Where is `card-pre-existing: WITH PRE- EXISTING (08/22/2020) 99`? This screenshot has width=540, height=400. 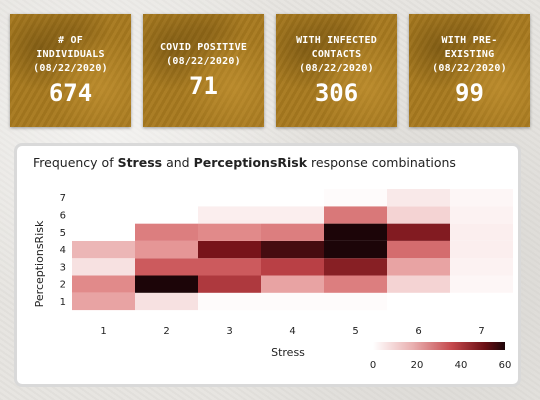 card-pre-existing: WITH PRE- EXISTING (08/22/2020) 99 is located at coordinates (469, 70).